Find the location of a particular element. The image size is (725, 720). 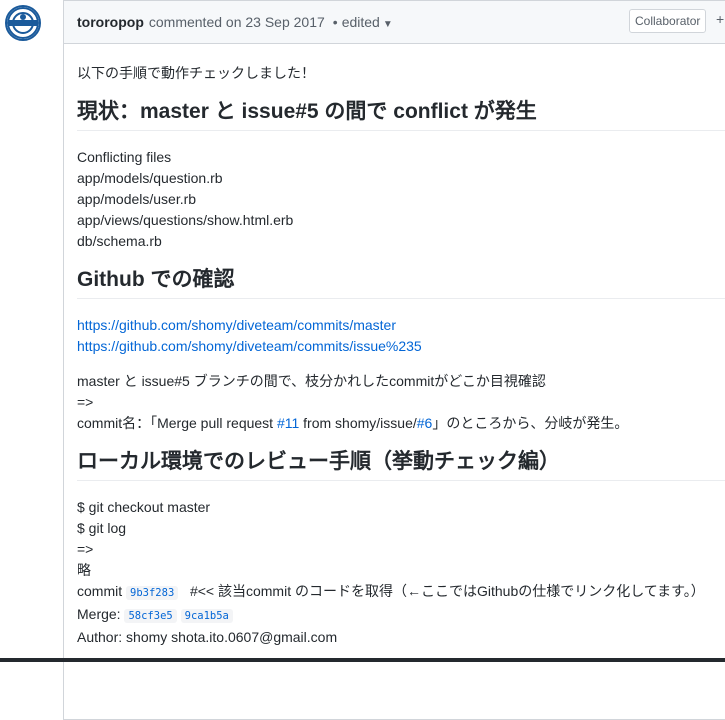

conflict-line: app/models/user.rb is located at coordinates (137, 199).